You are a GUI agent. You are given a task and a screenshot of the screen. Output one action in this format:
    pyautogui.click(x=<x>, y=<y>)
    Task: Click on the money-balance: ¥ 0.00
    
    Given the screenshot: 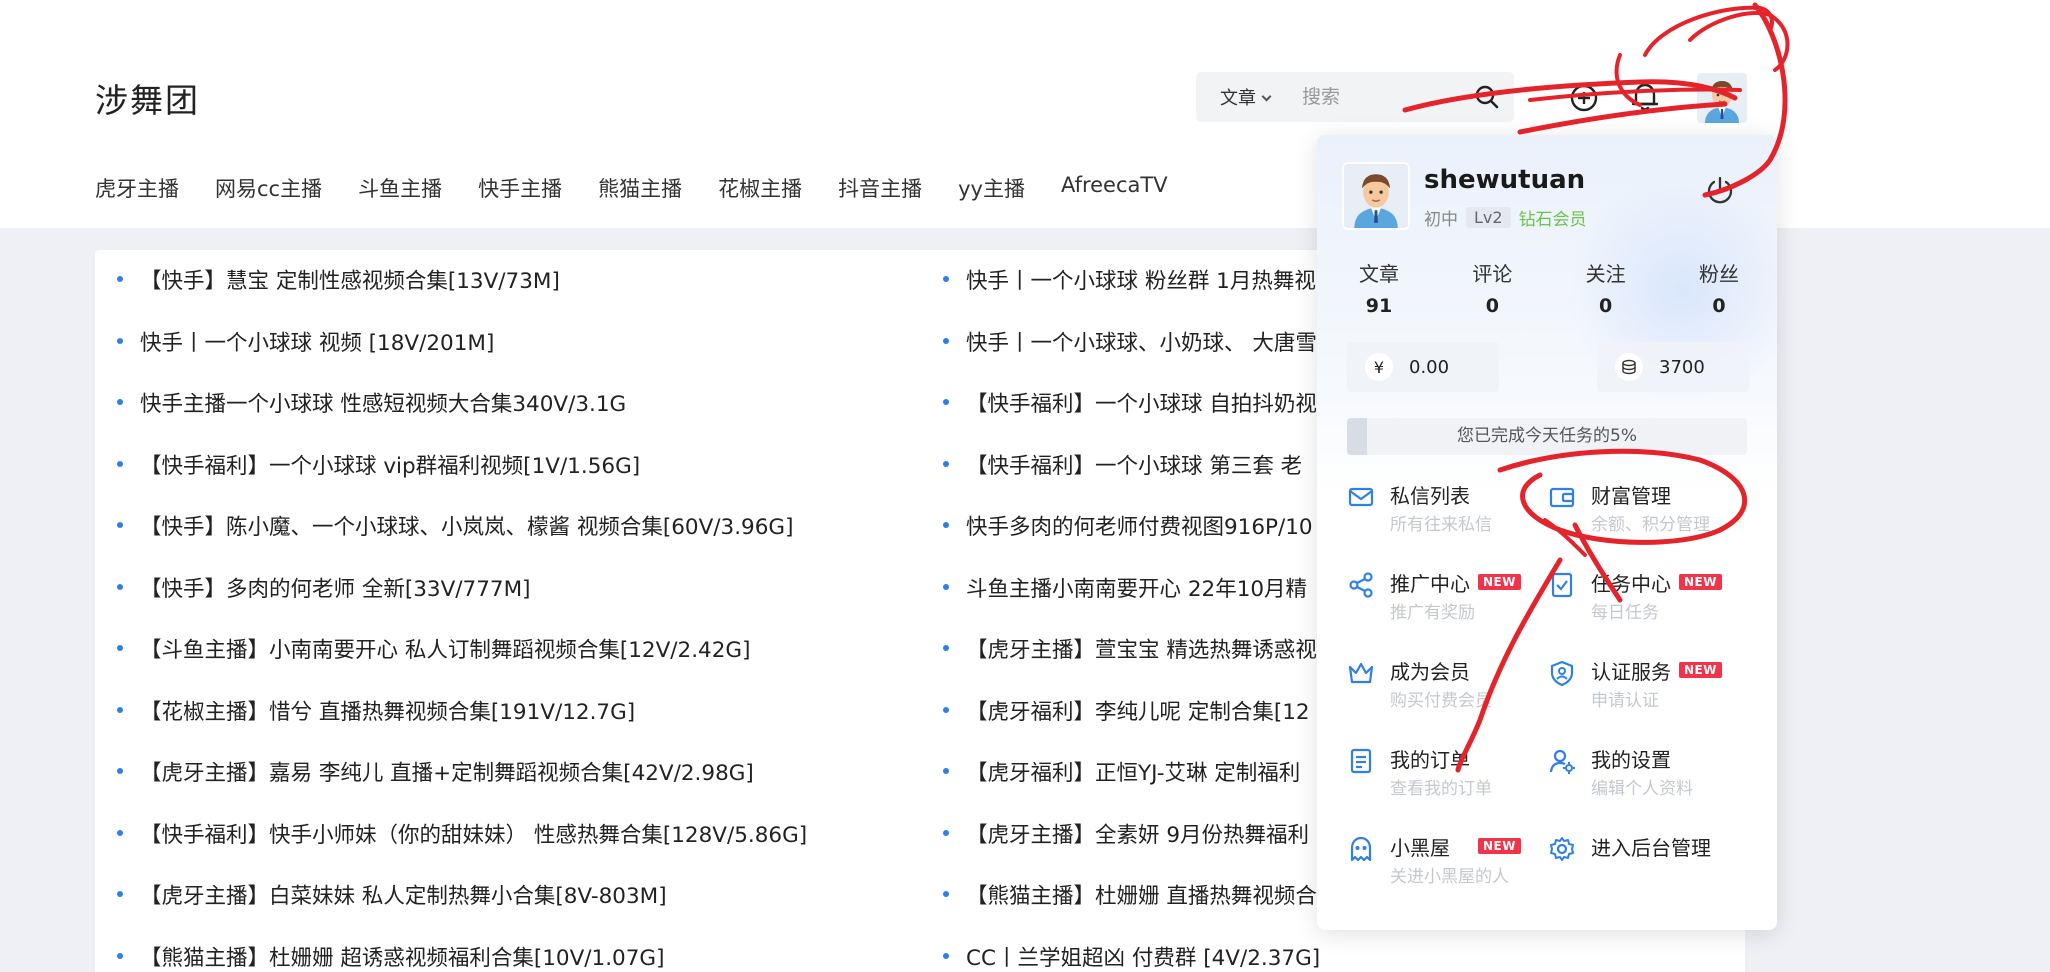 What is the action you would take?
    pyautogui.click(x=1423, y=367)
    